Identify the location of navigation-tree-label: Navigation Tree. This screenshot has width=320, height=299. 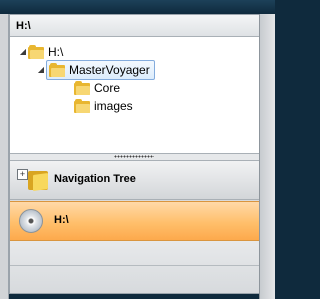
(95, 179).